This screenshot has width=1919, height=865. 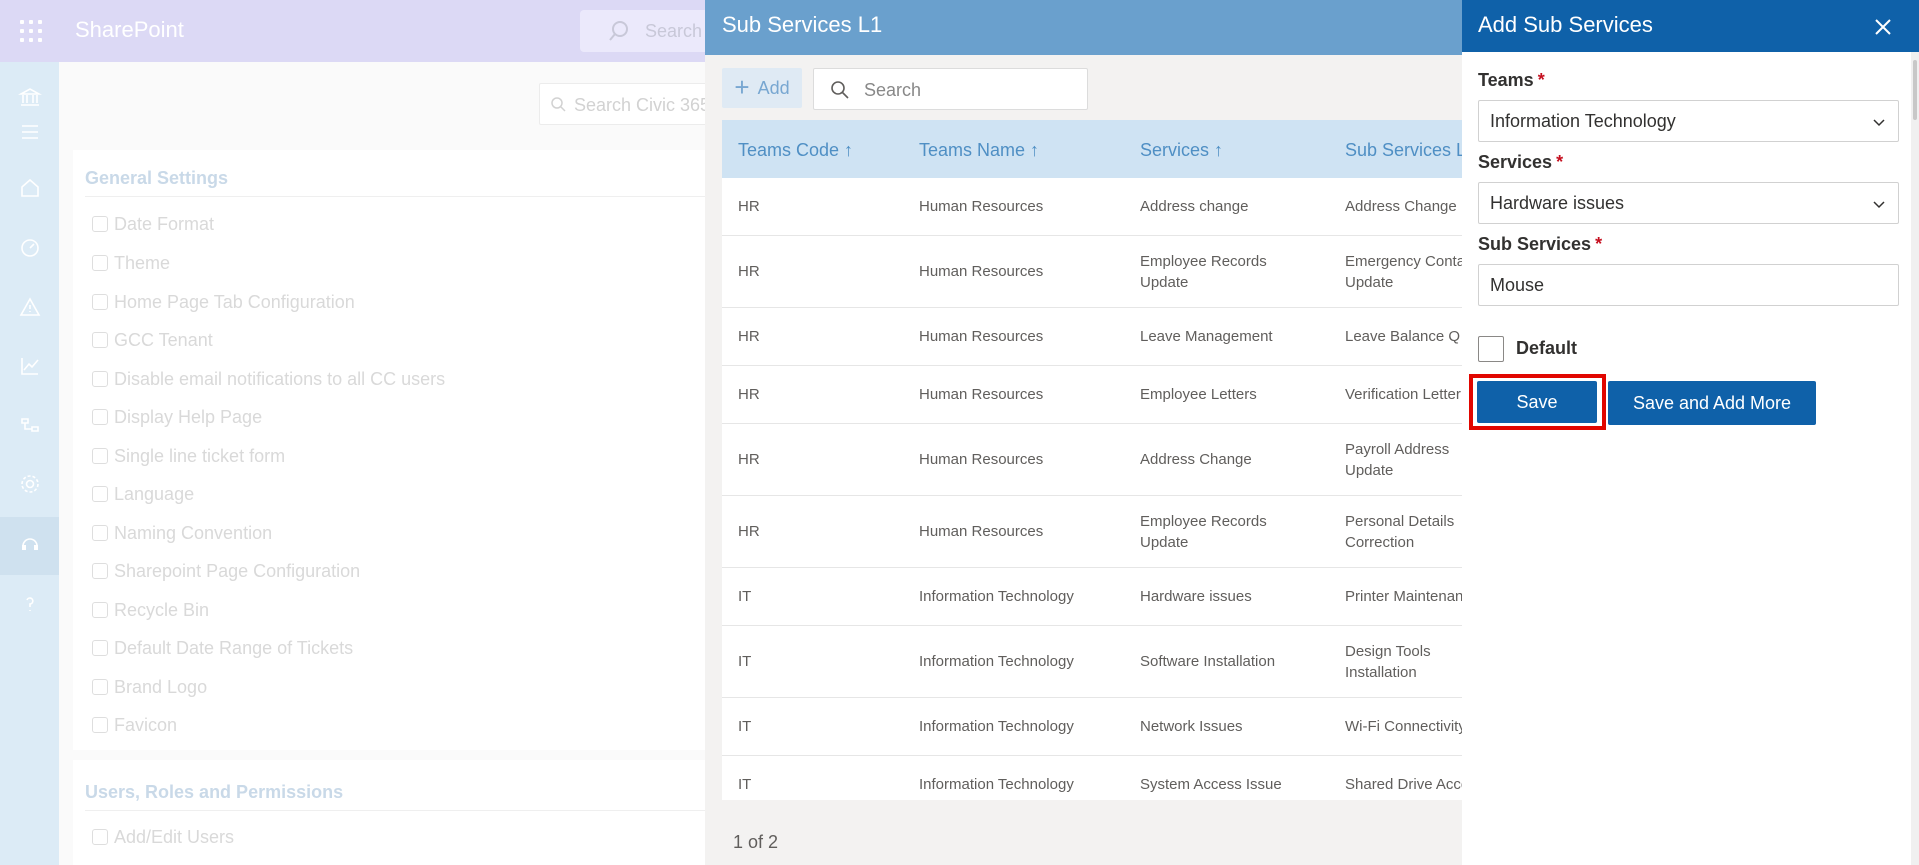 I want to click on settings-item-help-page: Display Help Page, so click(x=177, y=419).